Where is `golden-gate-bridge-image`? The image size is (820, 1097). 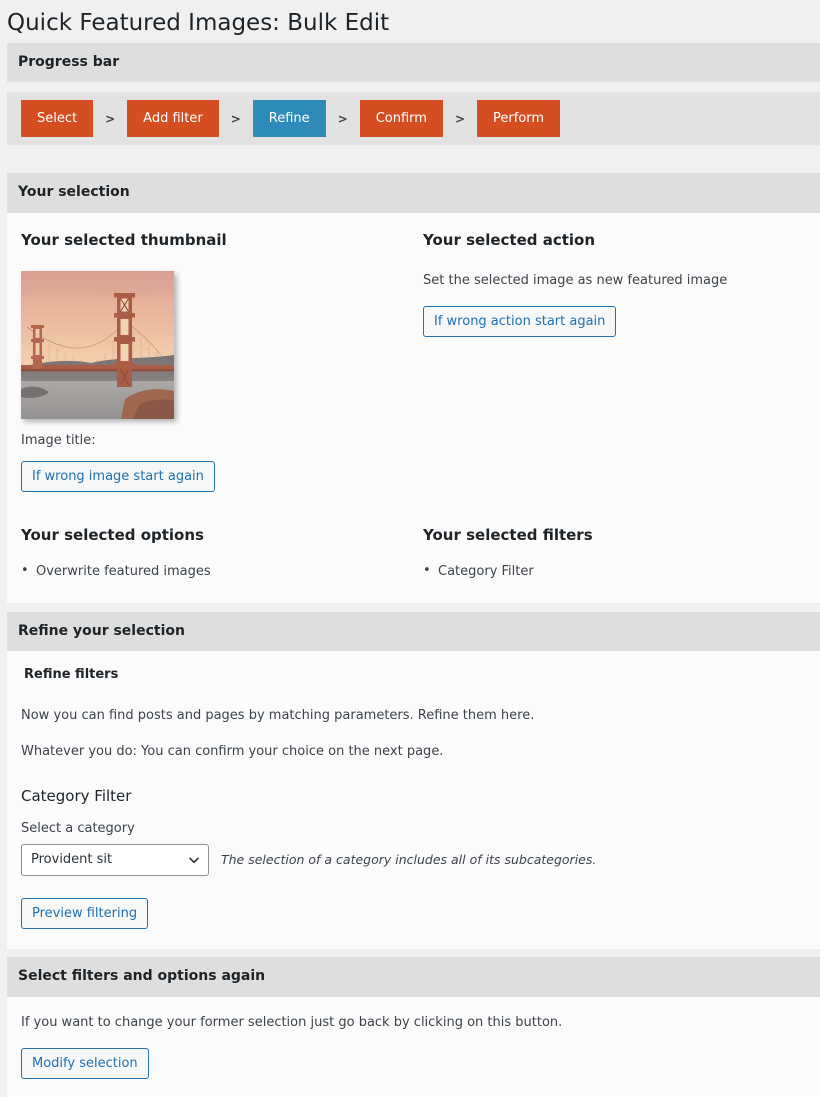 golden-gate-bridge-image is located at coordinates (97, 344).